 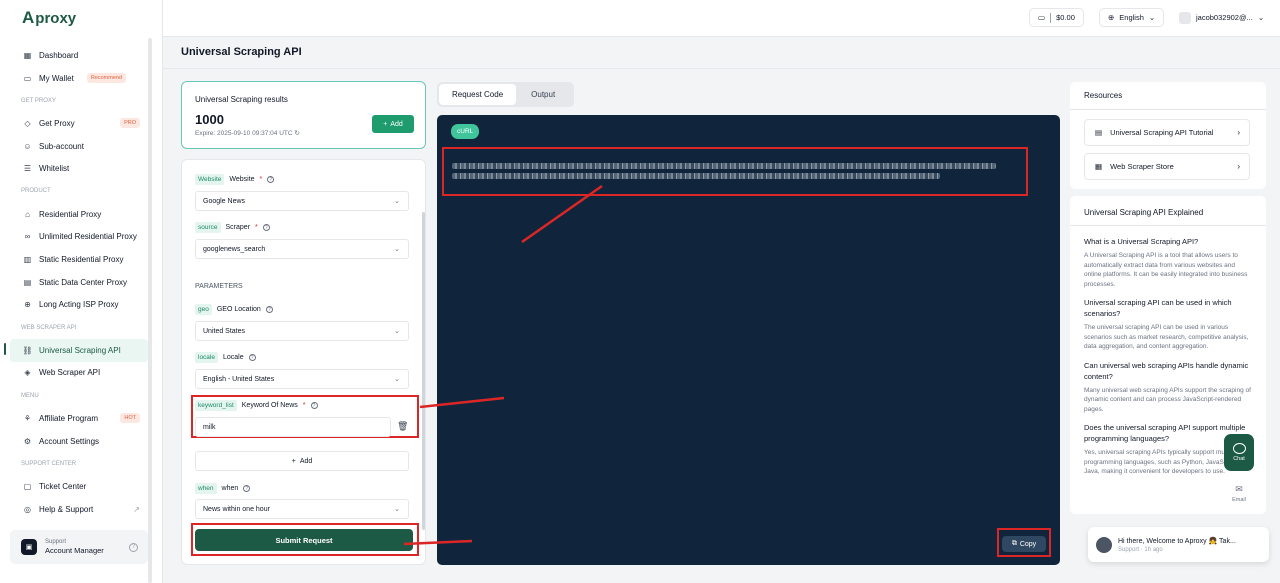 I want to click on sidebar-item-label: Static Residential Proxy, so click(x=81, y=260).